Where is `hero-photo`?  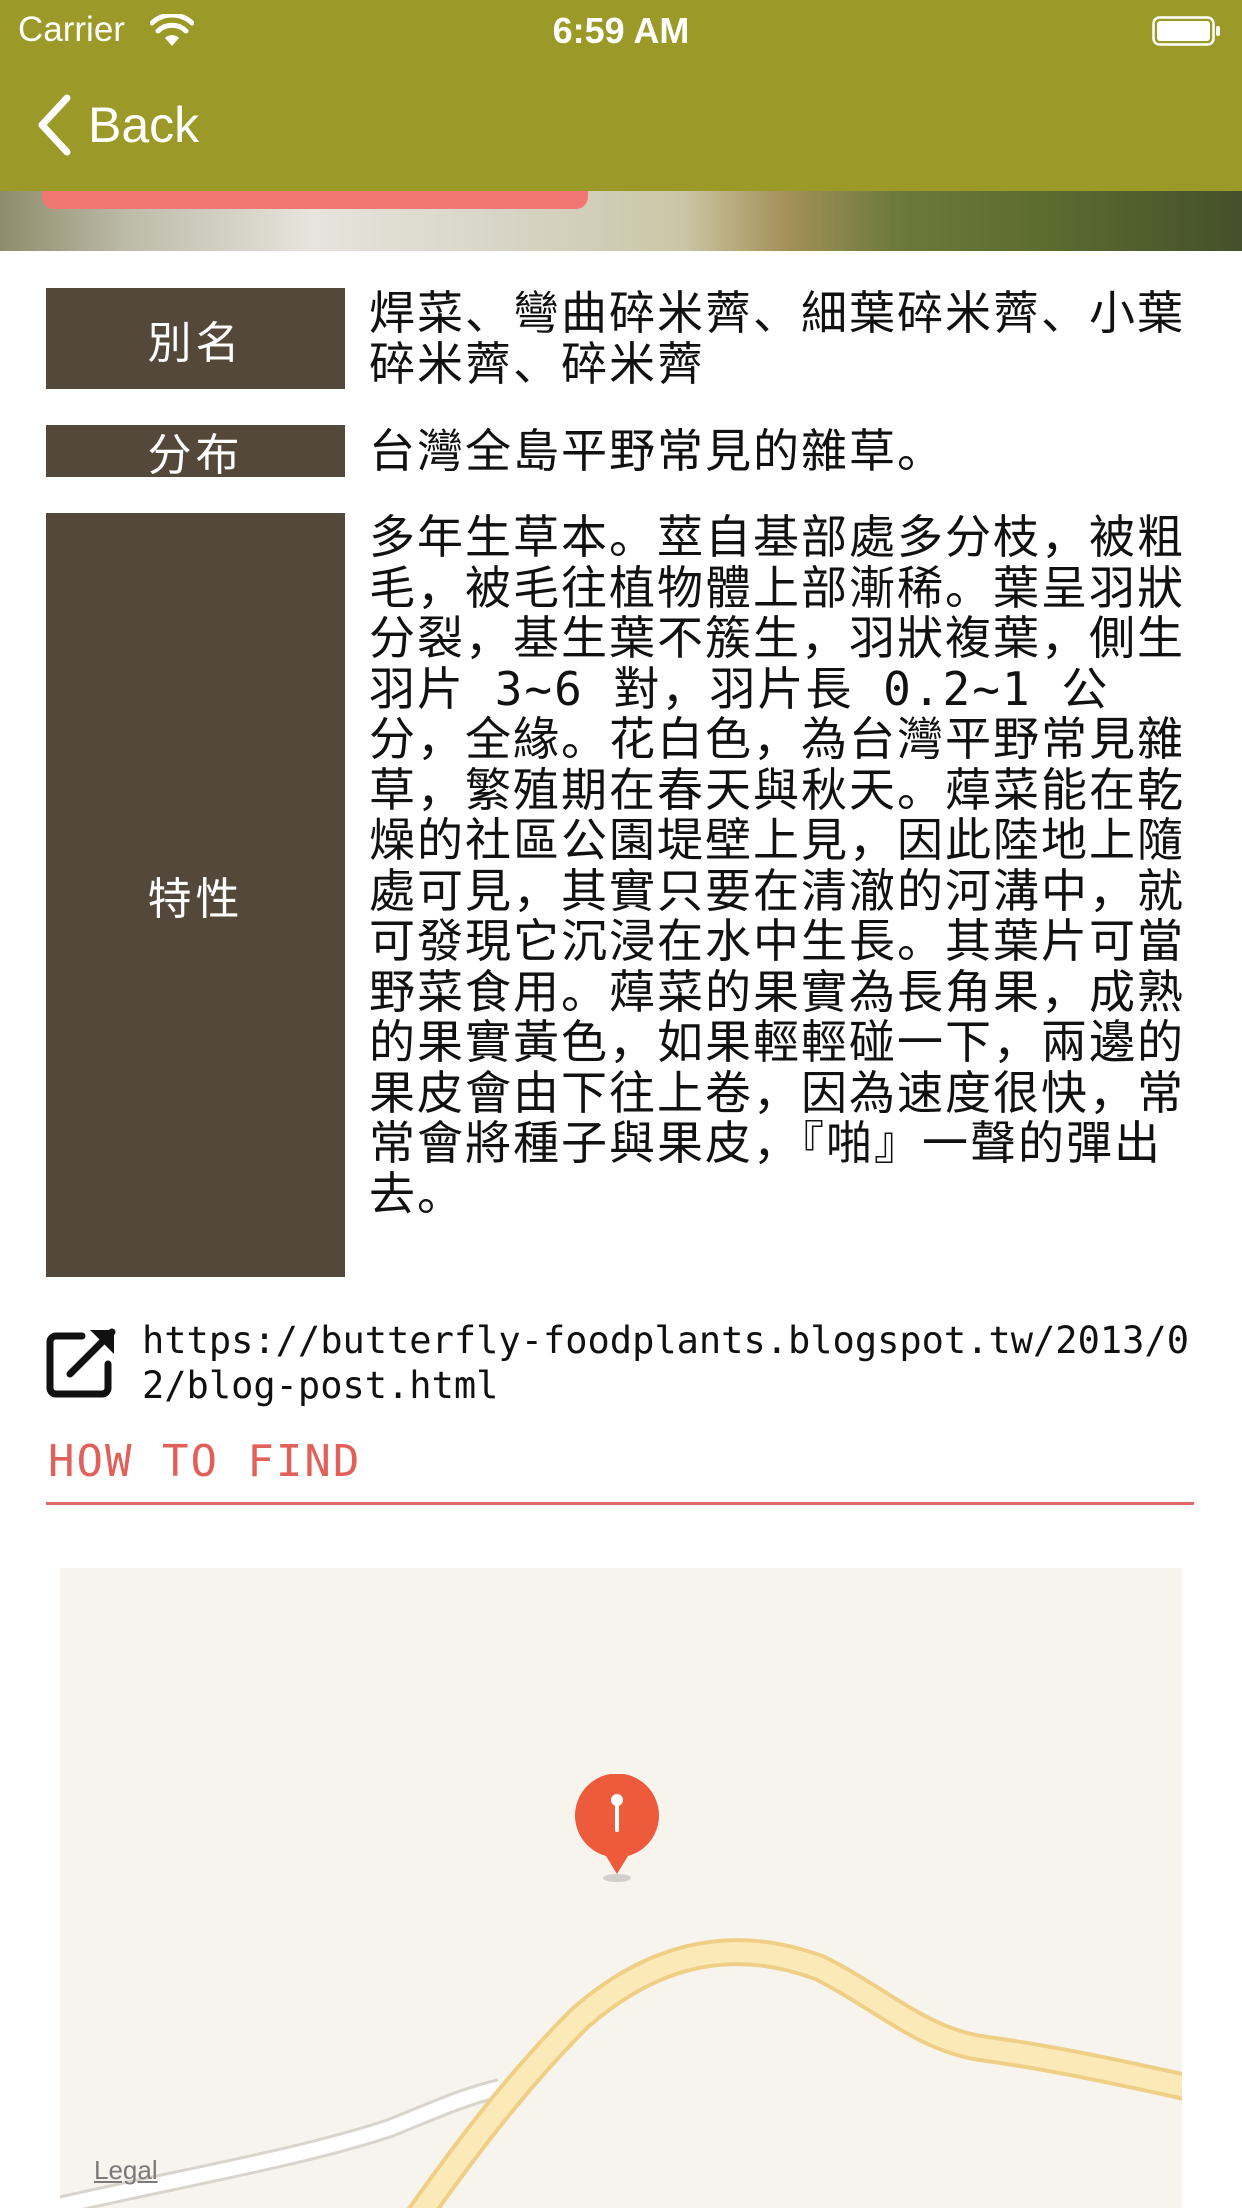
hero-photo is located at coordinates (621, 221).